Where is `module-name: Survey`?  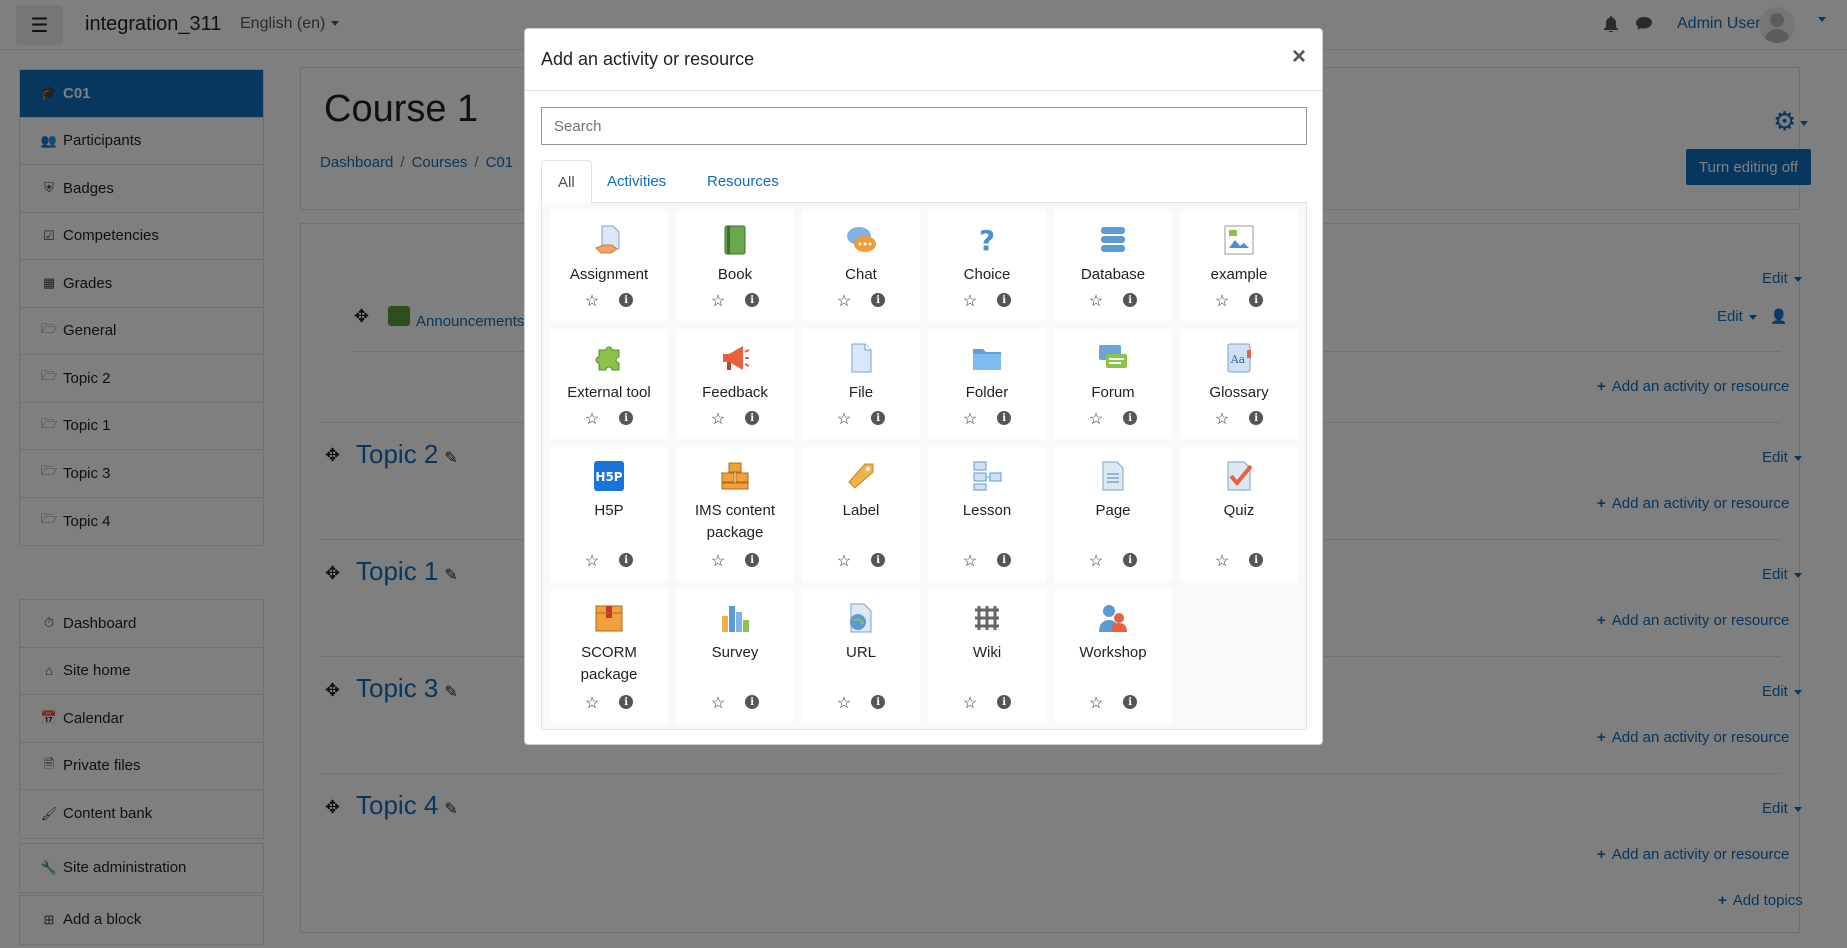 module-name: Survey is located at coordinates (735, 652).